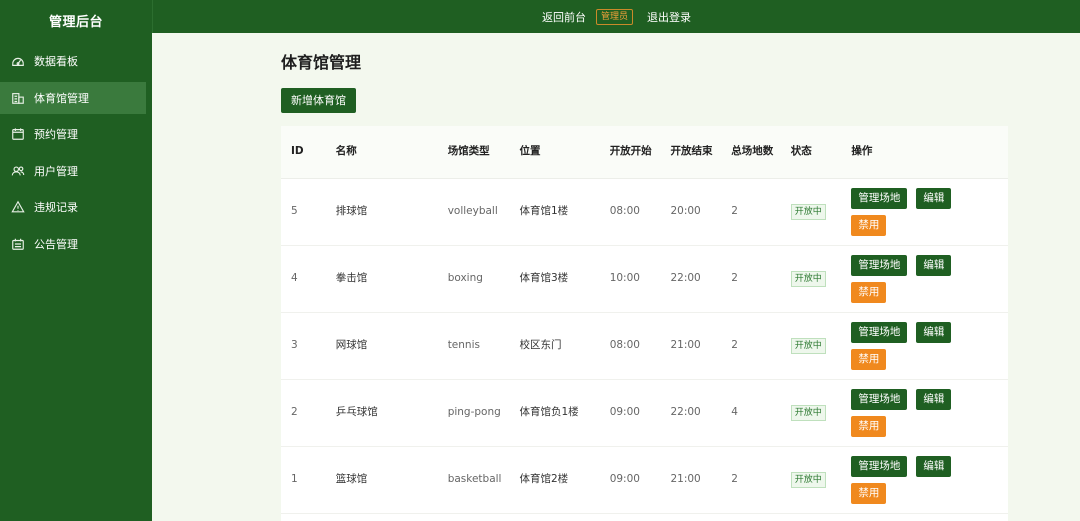 This screenshot has height=521, width=1080. What do you see at coordinates (318, 100) in the screenshot?
I see `add-gym-button: 新增体育馆` at bounding box center [318, 100].